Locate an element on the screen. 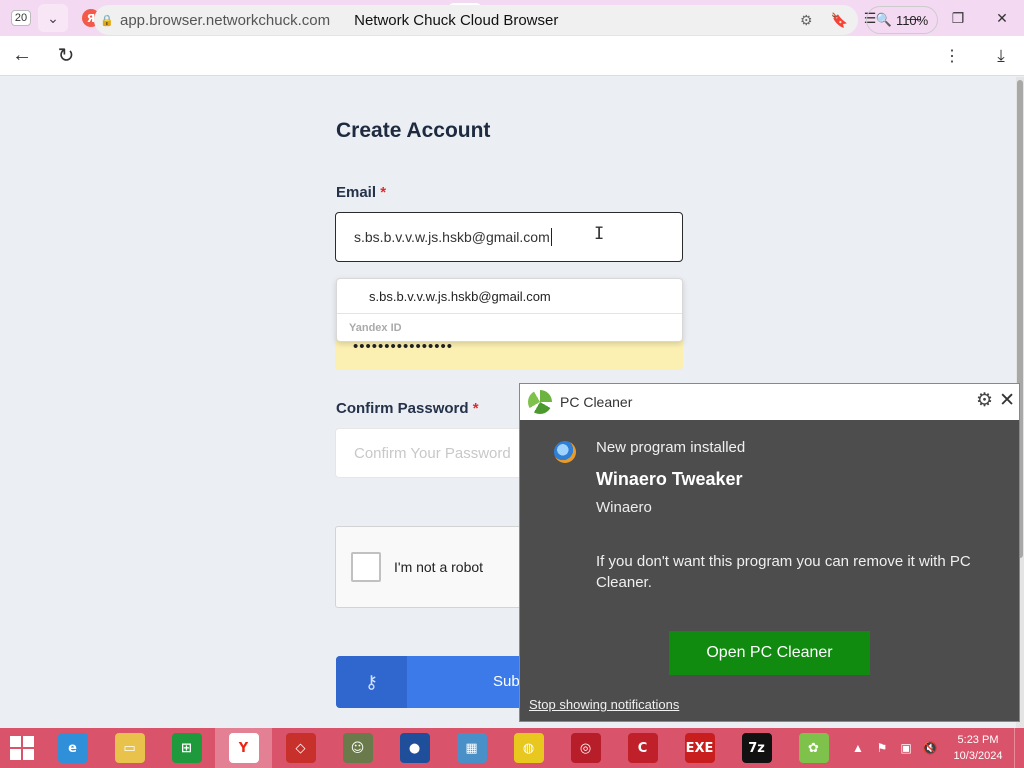 The height and width of the screenshot is (768, 1024). file-explorer-icon: ▭ is located at coordinates (129, 748).